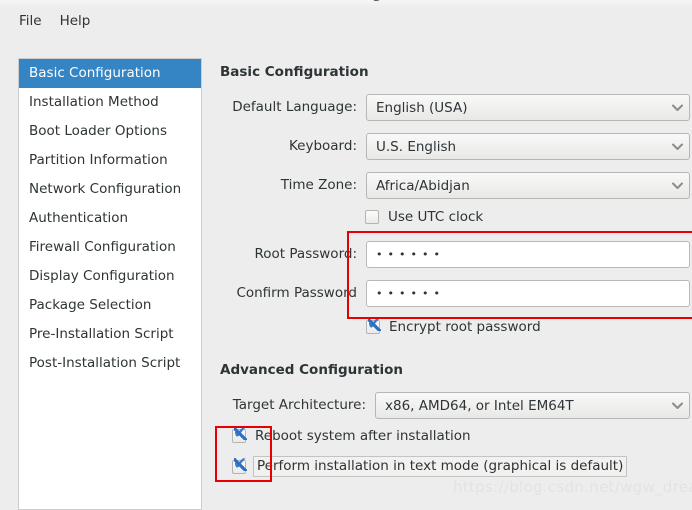  I want to click on advanced-configuration-heading: Advanced Configuration, so click(311, 370).